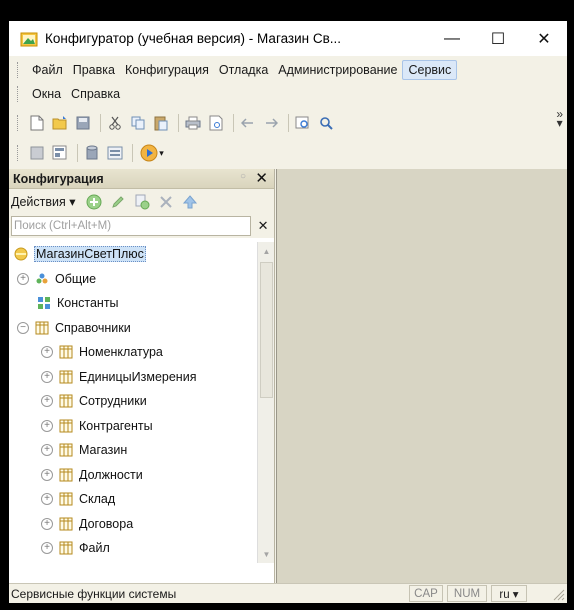  What do you see at coordinates (133, 328) in the screenshot?
I see `tree-row: − Справочники` at bounding box center [133, 328].